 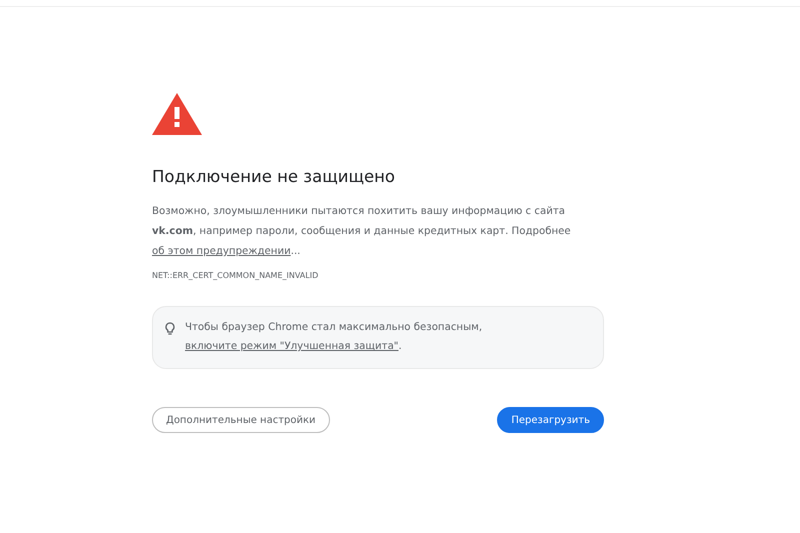 What do you see at coordinates (221, 251) in the screenshot?
I see `learn-more-link: об этом предупреждении` at bounding box center [221, 251].